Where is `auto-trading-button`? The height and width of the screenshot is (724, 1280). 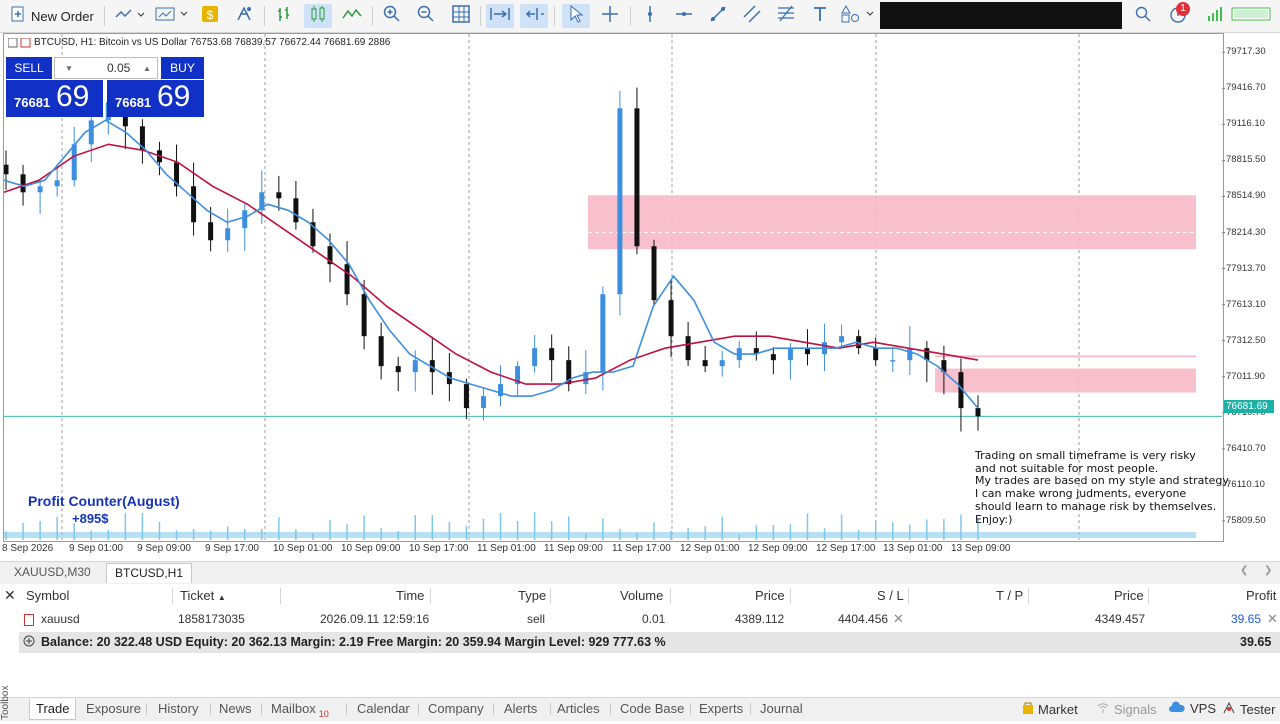
auto-trading-button is located at coordinates (244, 16).